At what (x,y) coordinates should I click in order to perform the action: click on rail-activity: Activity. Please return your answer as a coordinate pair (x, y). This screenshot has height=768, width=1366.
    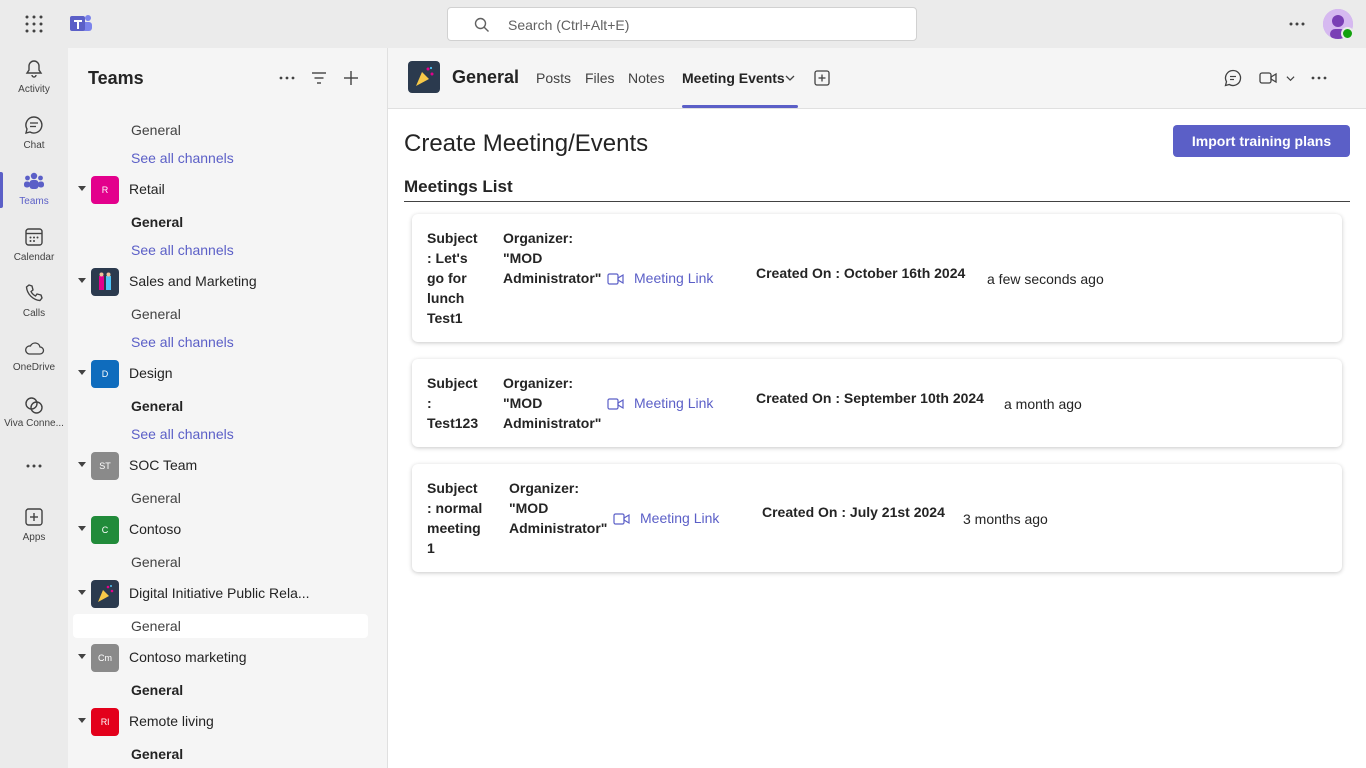
    Looking at the image, I should click on (34, 76).